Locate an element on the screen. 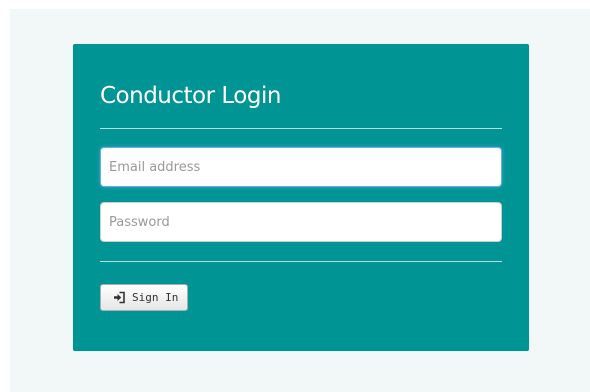  login-title: Conductor Login is located at coordinates (190, 96).